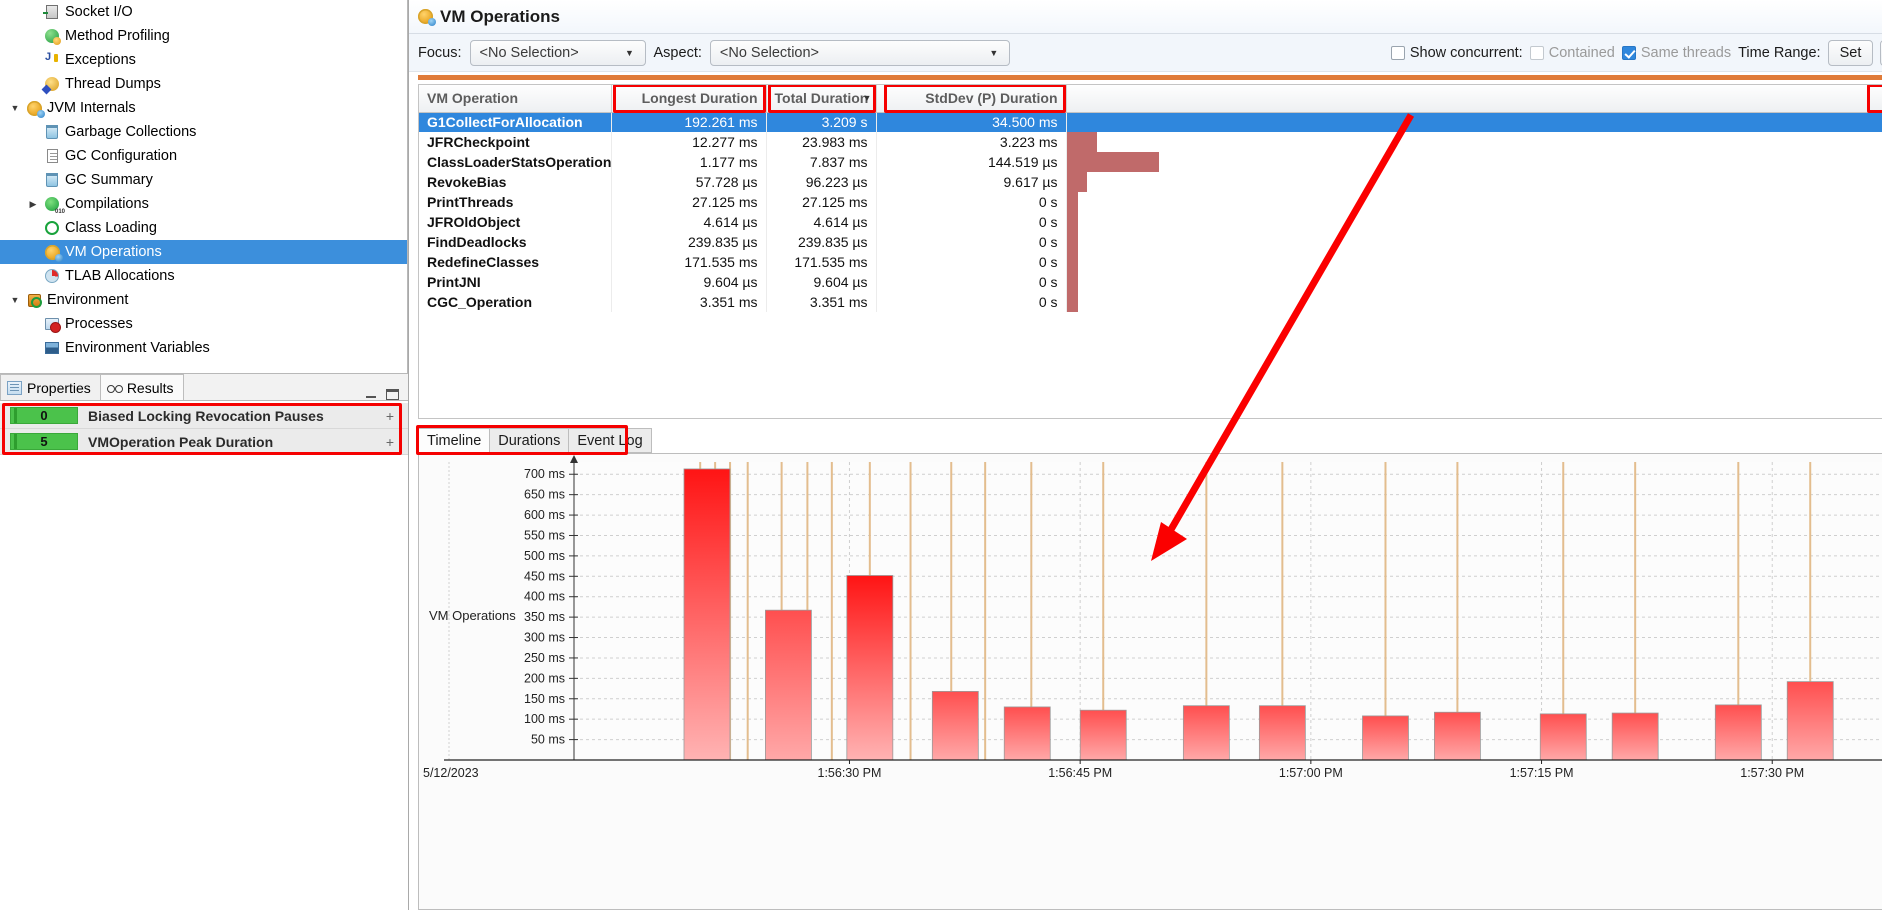 This screenshot has width=1882, height=910. What do you see at coordinates (1628, 52) in the screenshot?
I see `same-threads-checkbox` at bounding box center [1628, 52].